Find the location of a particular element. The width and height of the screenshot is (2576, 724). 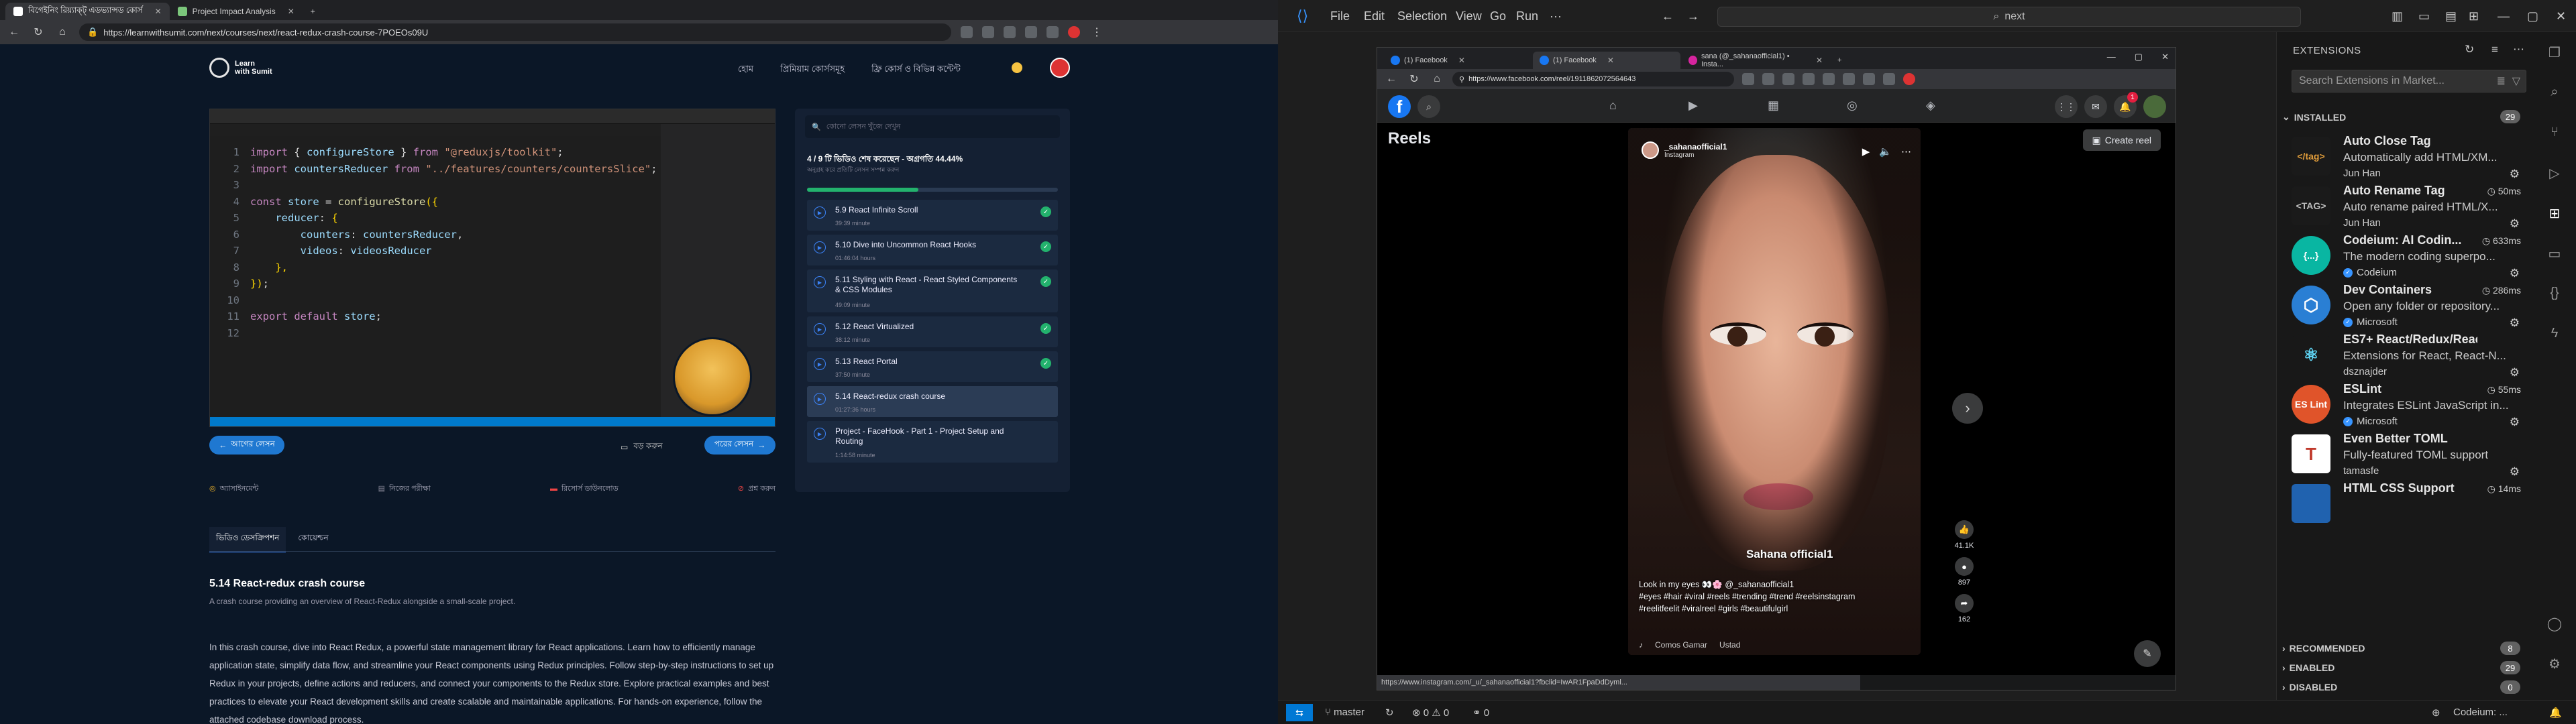

ports-indicator: ⚭ 0 is located at coordinates (1480, 713).